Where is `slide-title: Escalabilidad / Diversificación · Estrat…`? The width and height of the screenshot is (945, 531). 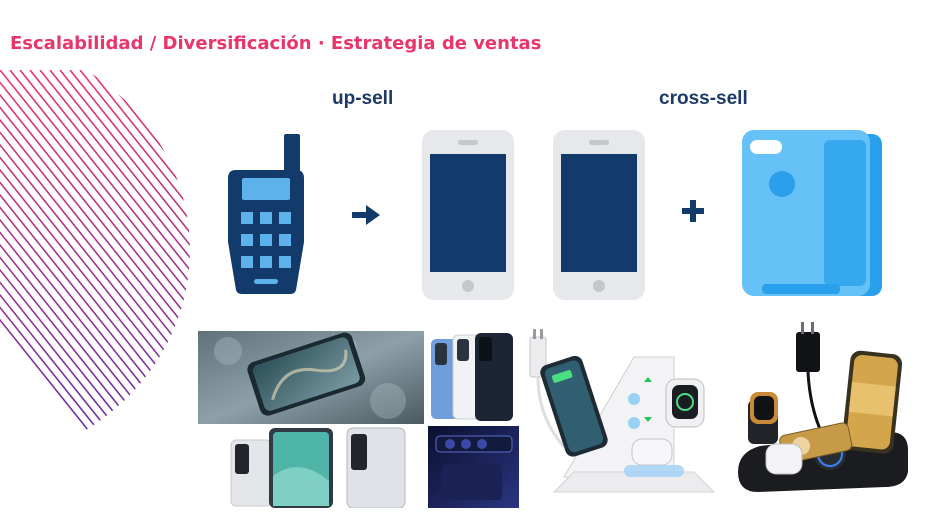 slide-title: Escalabilidad / Diversificación · Estrat… is located at coordinates (276, 43).